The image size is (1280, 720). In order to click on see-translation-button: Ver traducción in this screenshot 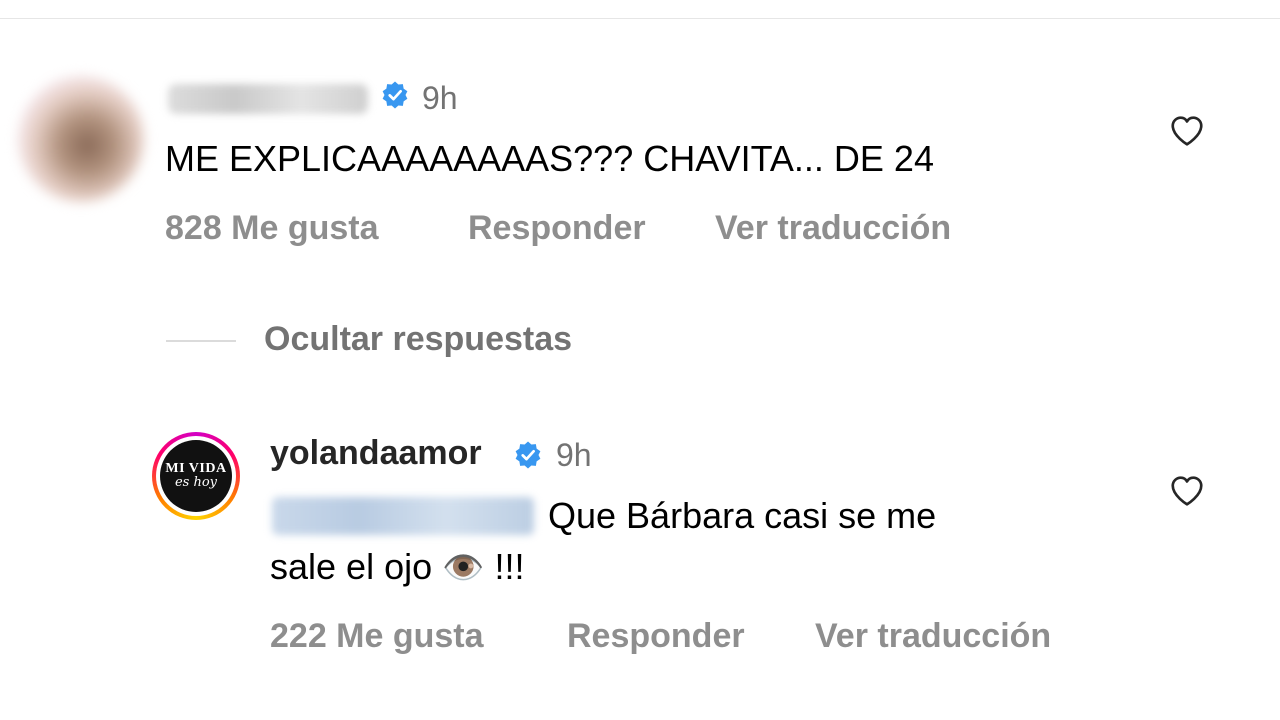, I will do `click(833, 228)`.